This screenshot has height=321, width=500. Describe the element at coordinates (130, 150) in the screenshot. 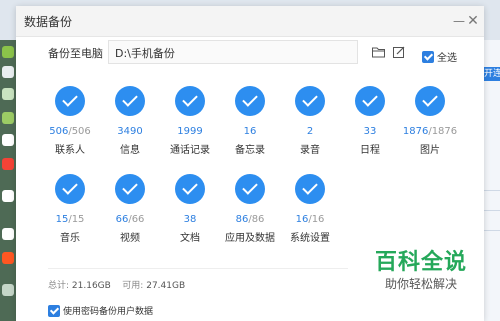

I see `category-name: 信息` at that location.